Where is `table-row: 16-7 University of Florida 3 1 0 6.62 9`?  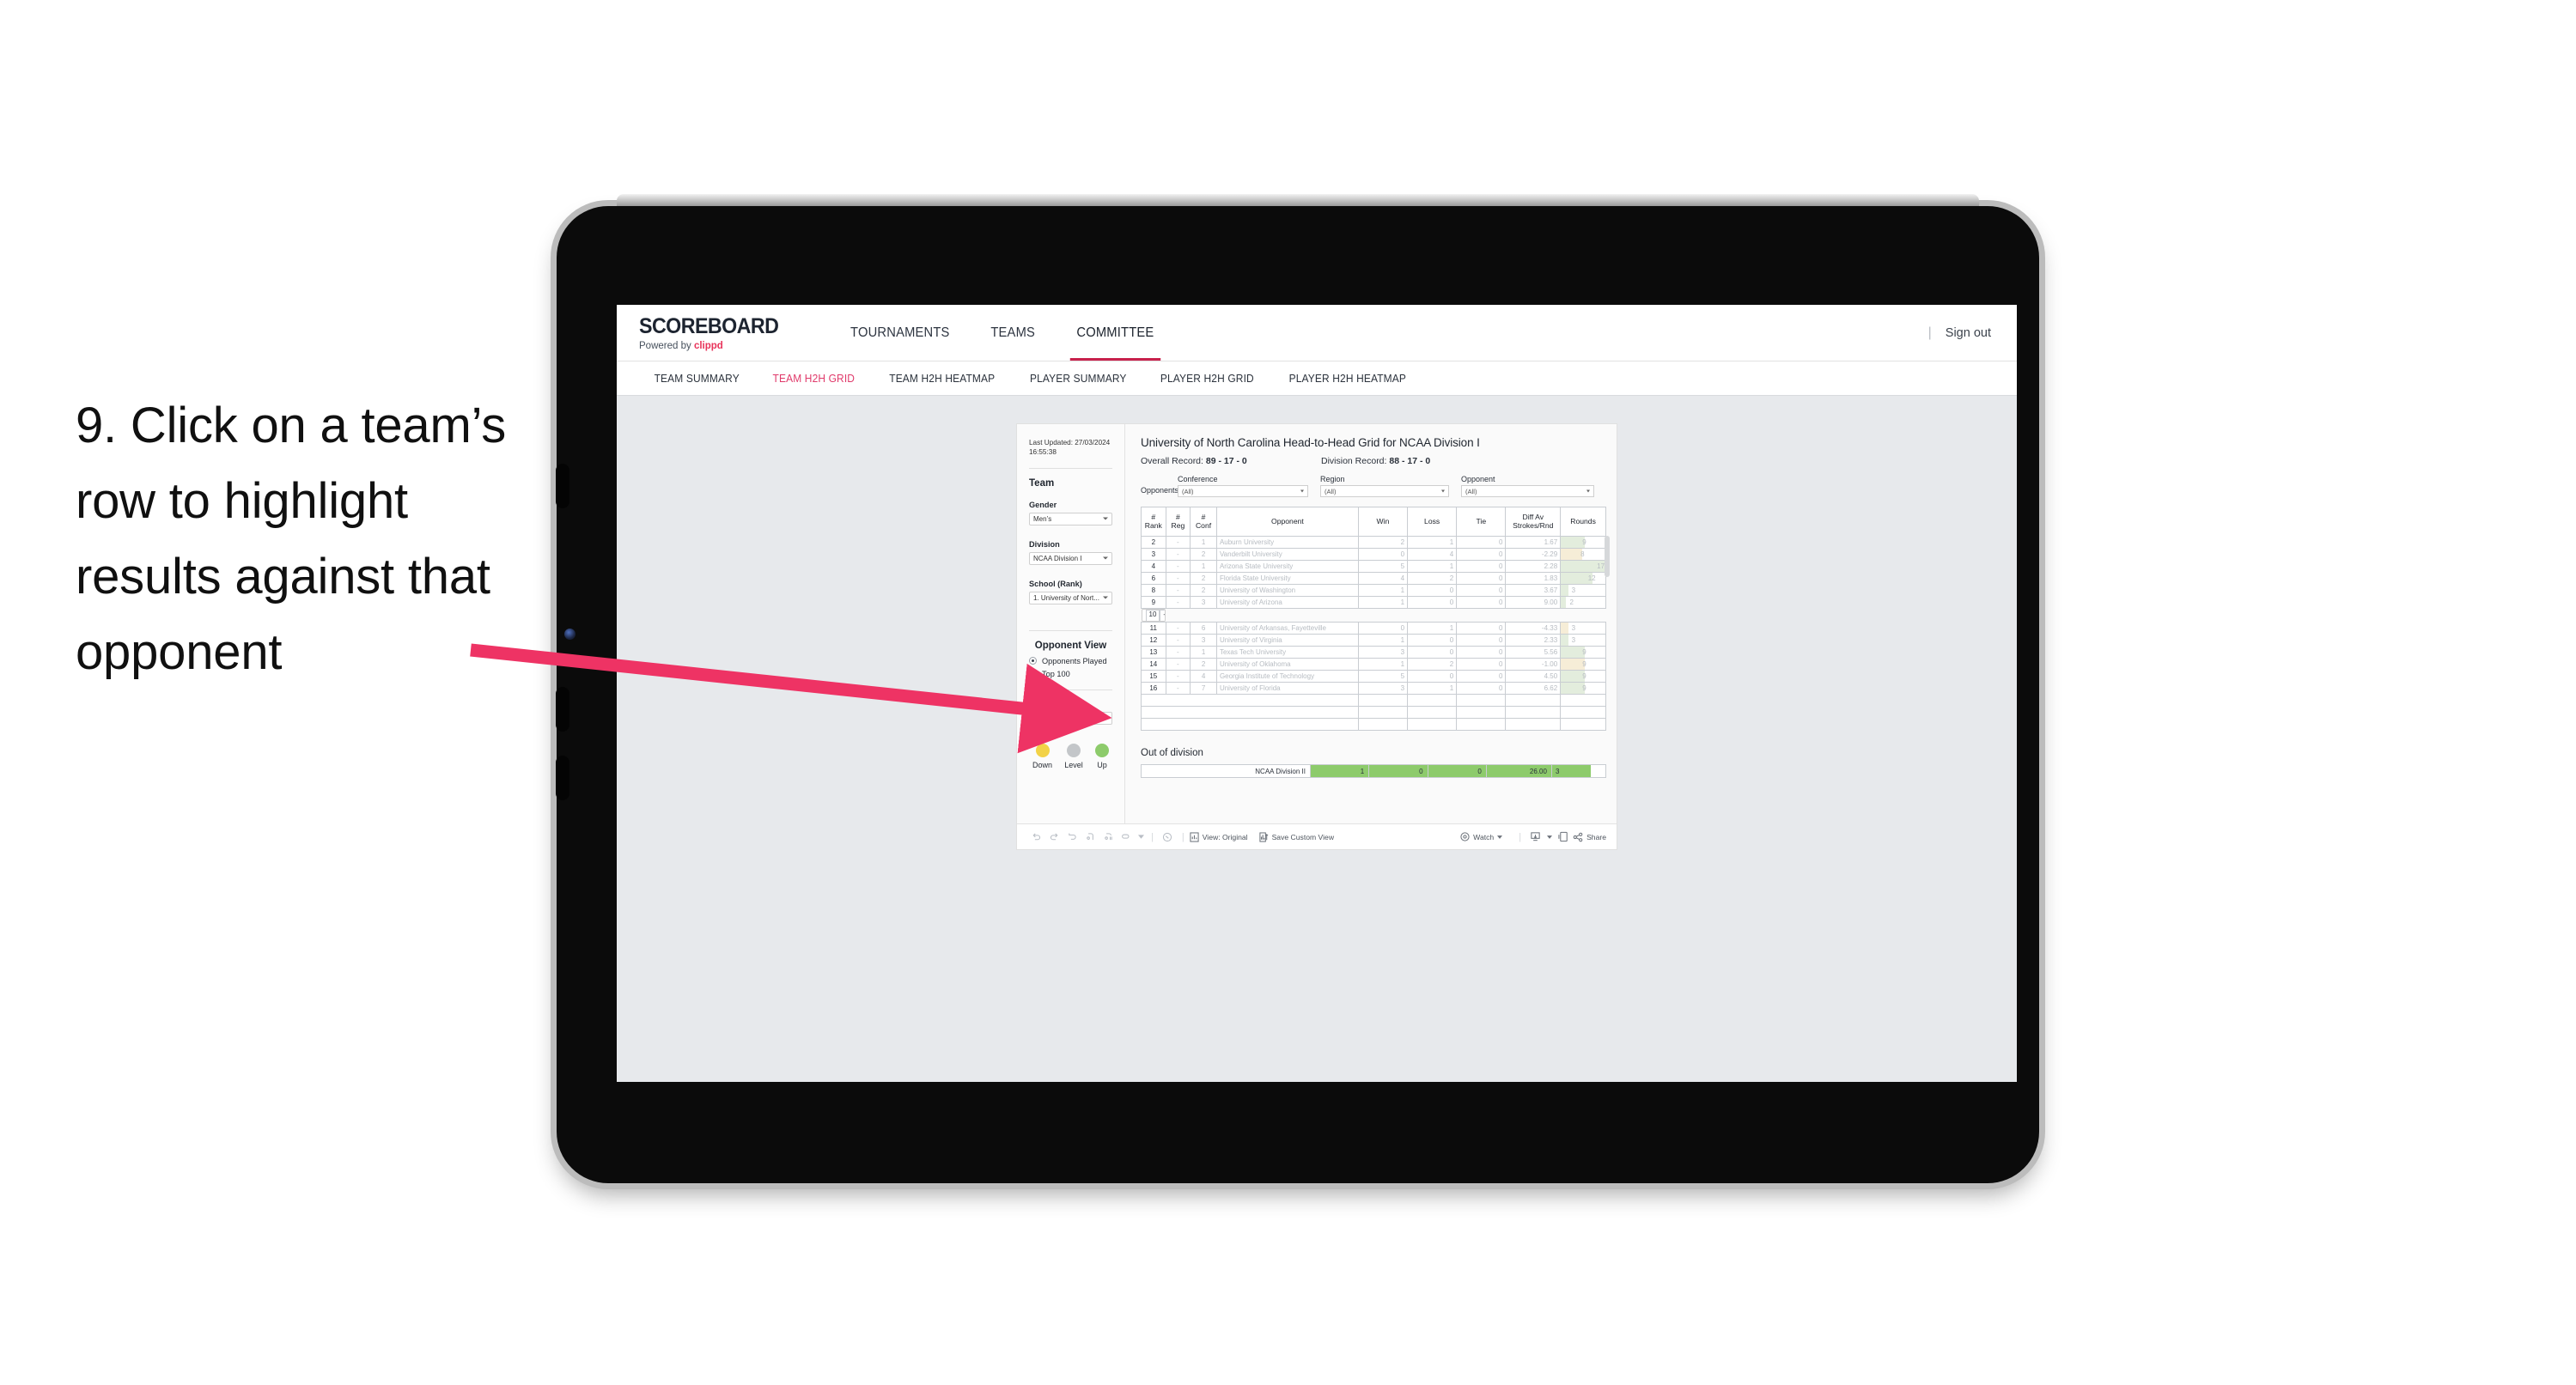
table-row: 16-7 University of Florida 3 1 0 6.62 9 is located at coordinates (1373, 688).